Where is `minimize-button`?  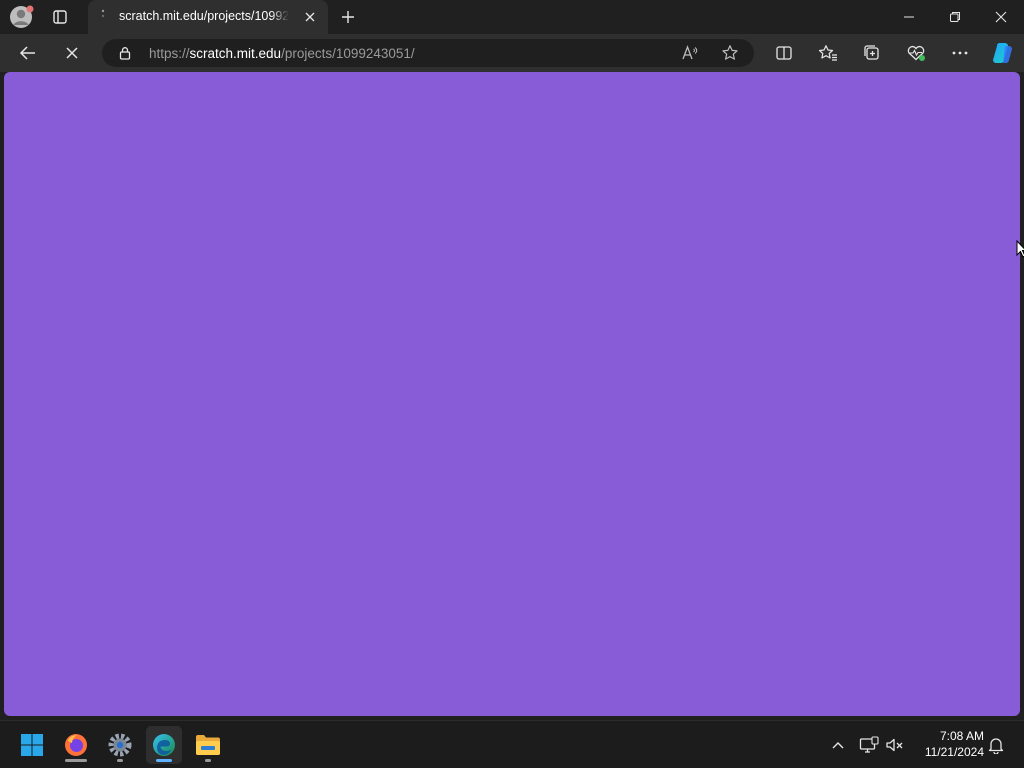 minimize-button is located at coordinates (909, 17).